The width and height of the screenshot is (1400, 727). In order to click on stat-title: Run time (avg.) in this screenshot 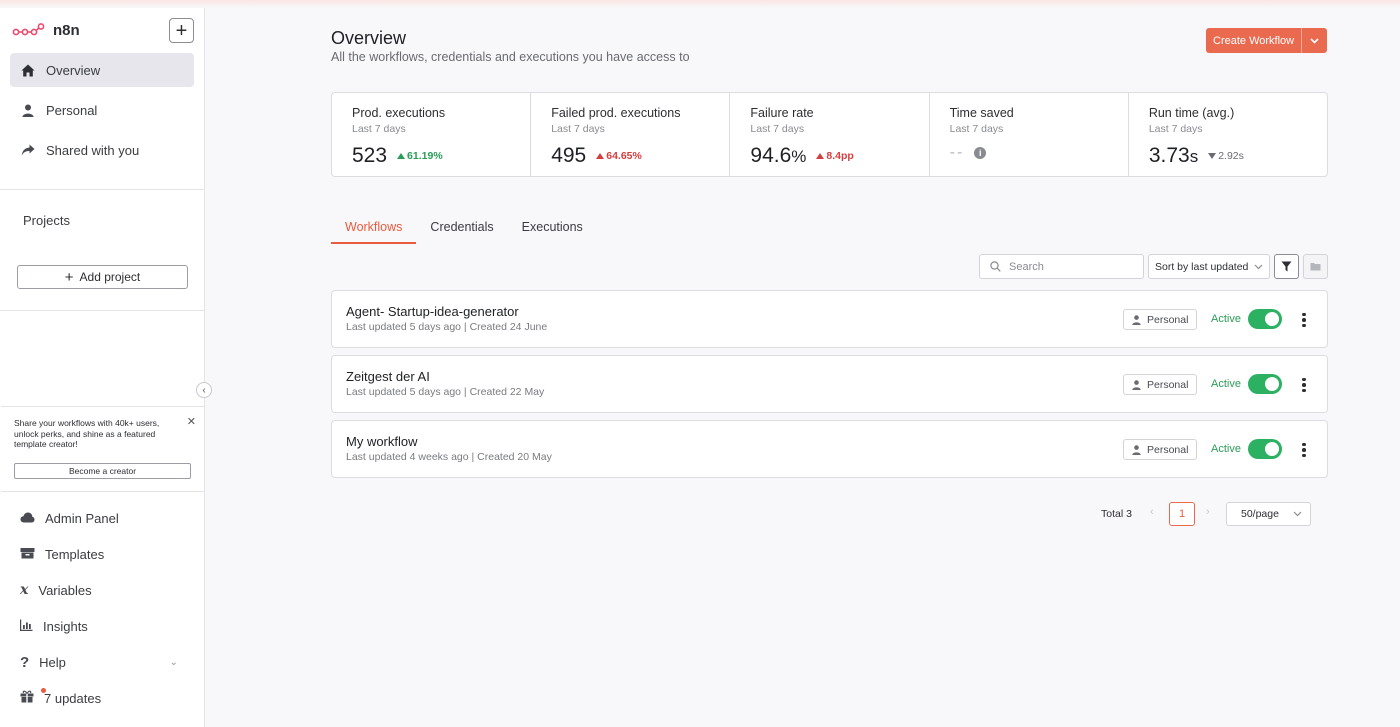, I will do `click(1191, 113)`.